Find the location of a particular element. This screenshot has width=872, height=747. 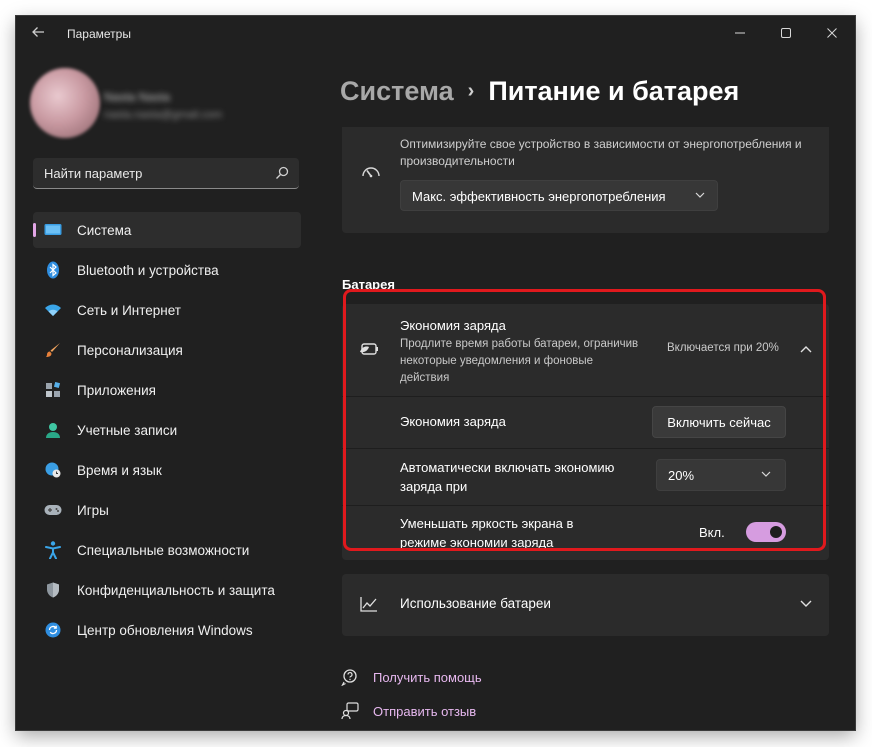

minimize-button is located at coordinates (740, 33).